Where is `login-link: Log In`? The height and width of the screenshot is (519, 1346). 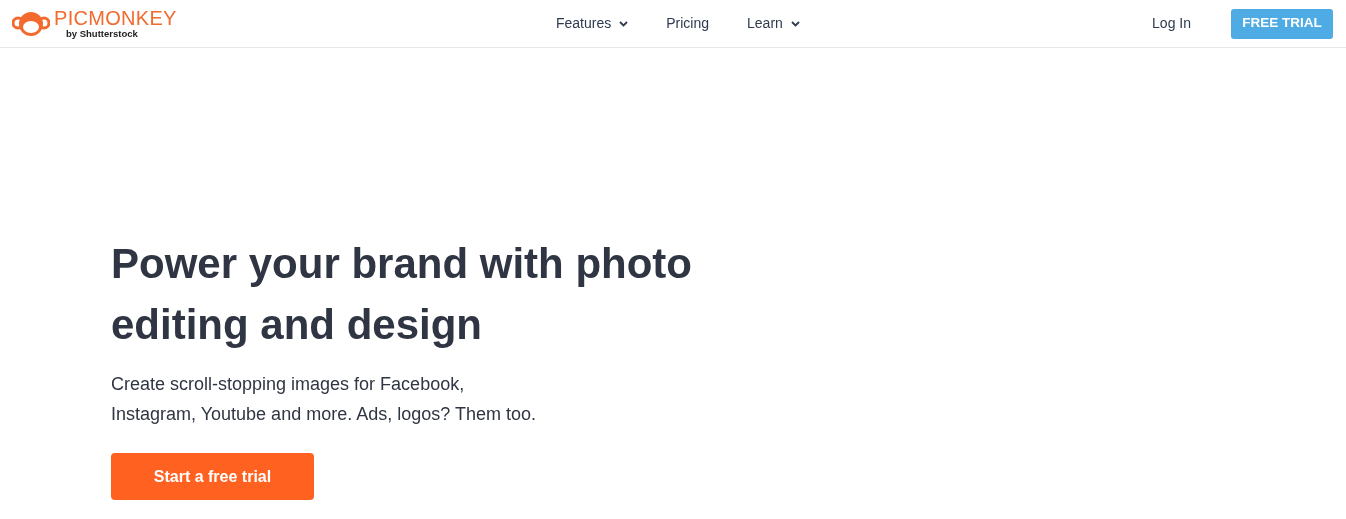
login-link: Log In is located at coordinates (1171, 23).